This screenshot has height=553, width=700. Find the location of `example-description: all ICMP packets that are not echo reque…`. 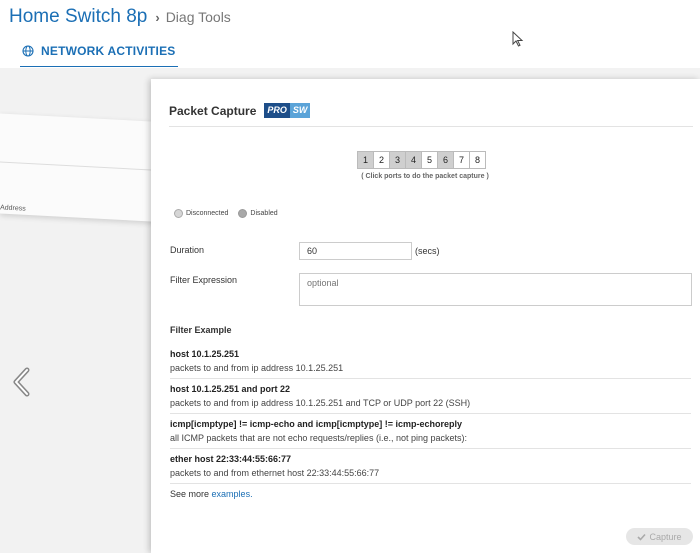

example-description: all ICMP packets that are not echo reque… is located at coordinates (318, 438).